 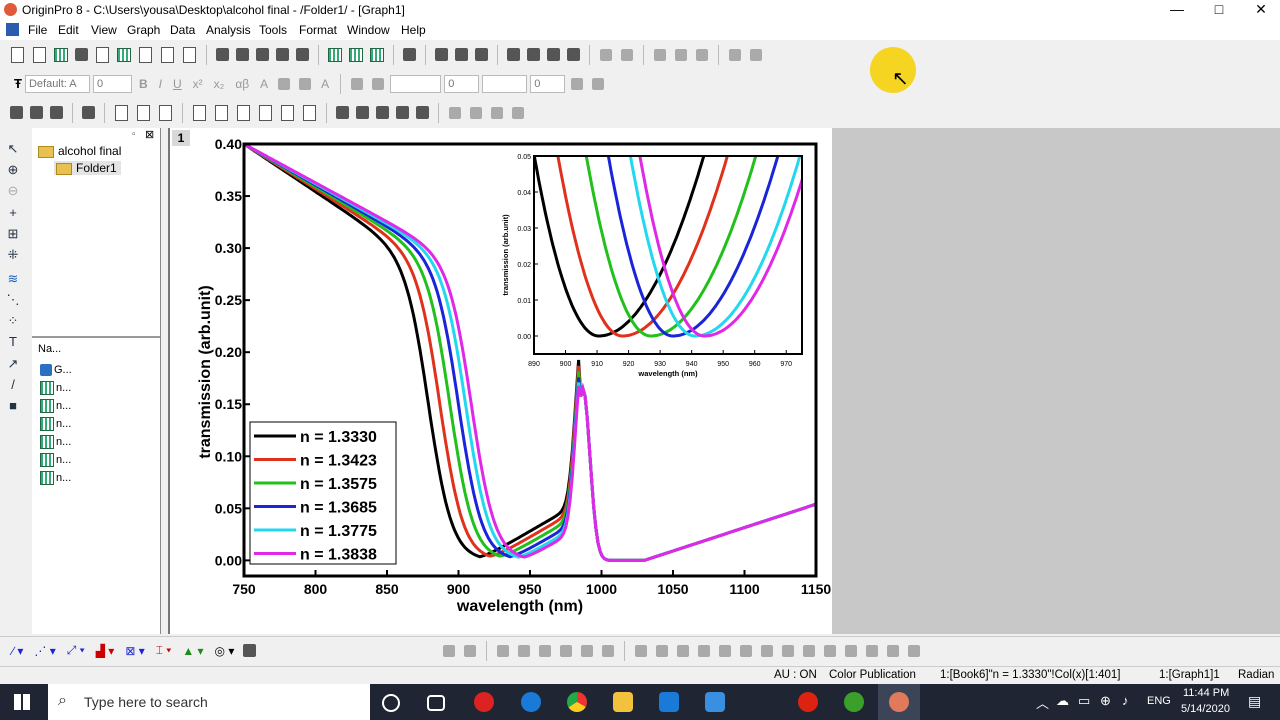 I want to click on explorer-pin-icon: ▫, so click(x=134, y=134).